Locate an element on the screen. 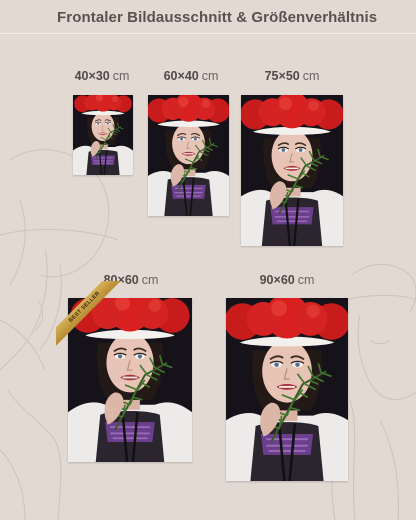  size-label-dimensions: 40×30 is located at coordinates (92, 76).